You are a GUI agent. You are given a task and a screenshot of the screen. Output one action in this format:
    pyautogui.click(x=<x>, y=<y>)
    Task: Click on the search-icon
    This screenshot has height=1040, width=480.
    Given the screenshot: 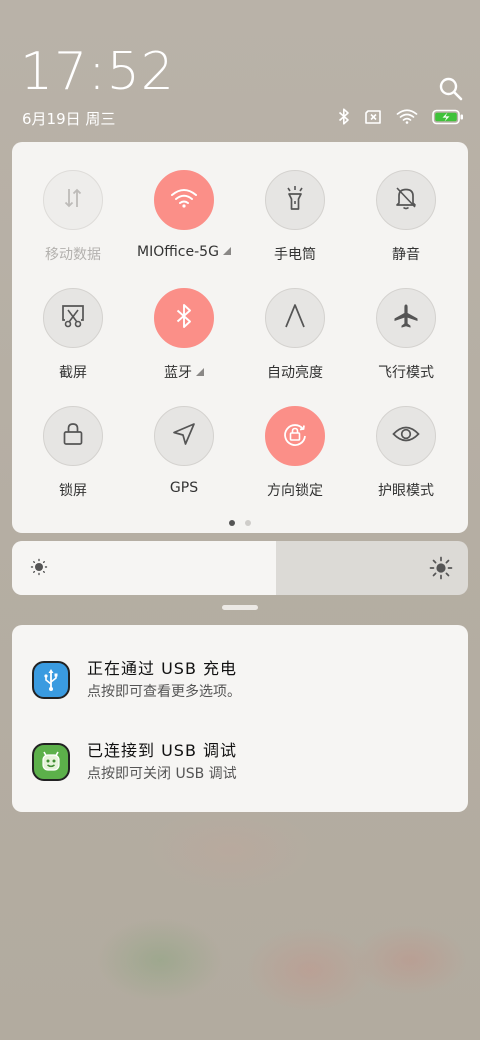 What is the action you would take?
    pyautogui.click(x=451, y=89)
    